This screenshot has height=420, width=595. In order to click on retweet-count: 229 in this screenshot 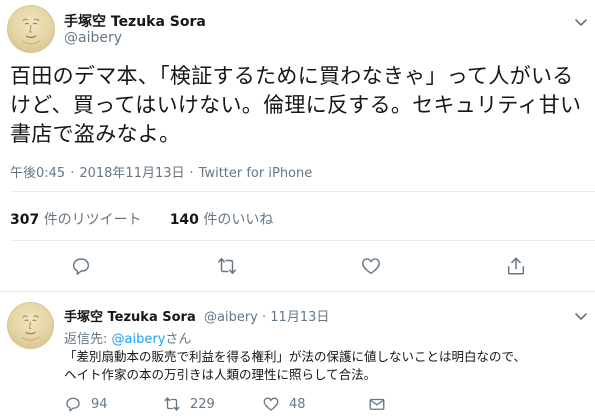, I will do `click(202, 404)`.